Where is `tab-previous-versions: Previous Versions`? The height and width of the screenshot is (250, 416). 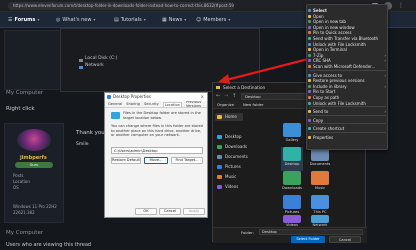
tab-previous-versions: Previous Versions is located at coordinates (195, 104).